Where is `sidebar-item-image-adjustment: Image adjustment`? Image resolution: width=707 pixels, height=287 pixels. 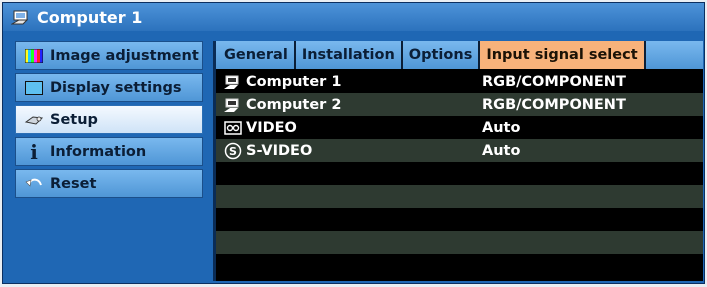
sidebar-item-image-adjustment: Image adjustment is located at coordinates (109, 55).